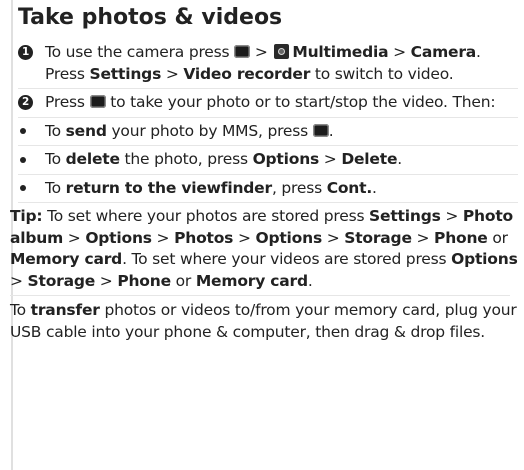  I want to click on step-1-settings: Settings, so click(125, 73).